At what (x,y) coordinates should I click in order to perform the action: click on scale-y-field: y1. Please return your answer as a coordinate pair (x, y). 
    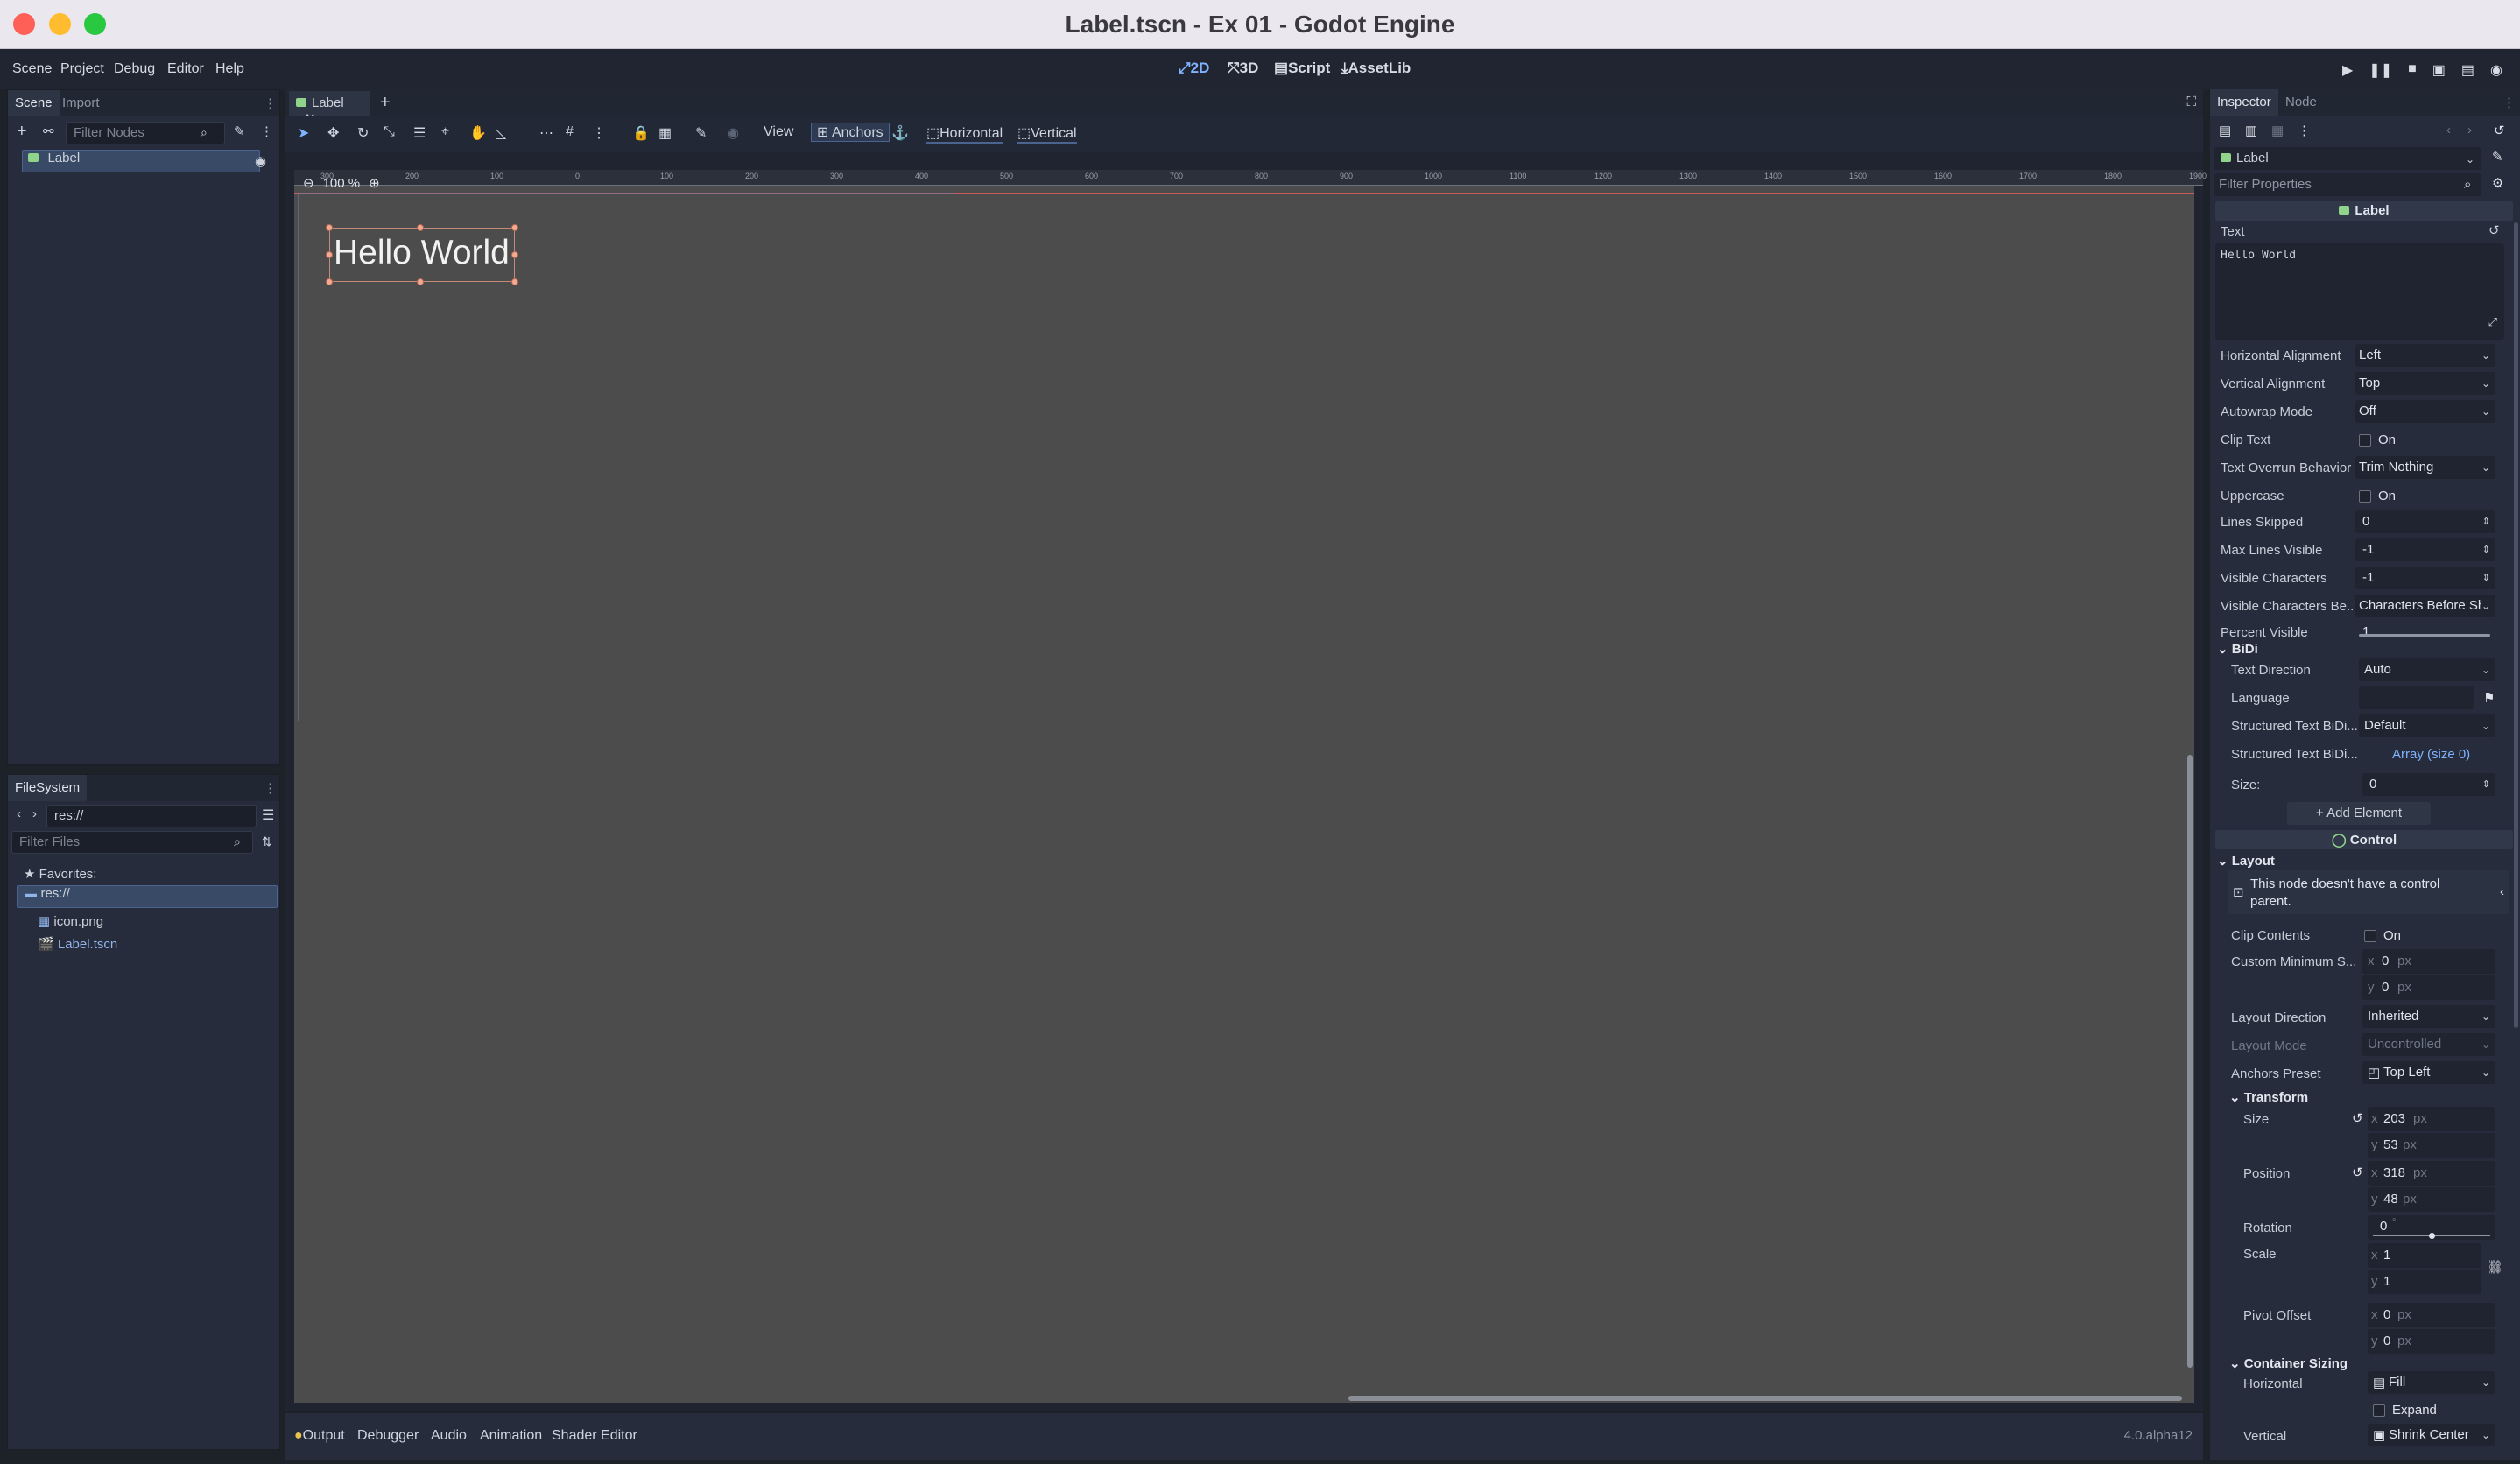
    Looking at the image, I should click on (2424, 1282).